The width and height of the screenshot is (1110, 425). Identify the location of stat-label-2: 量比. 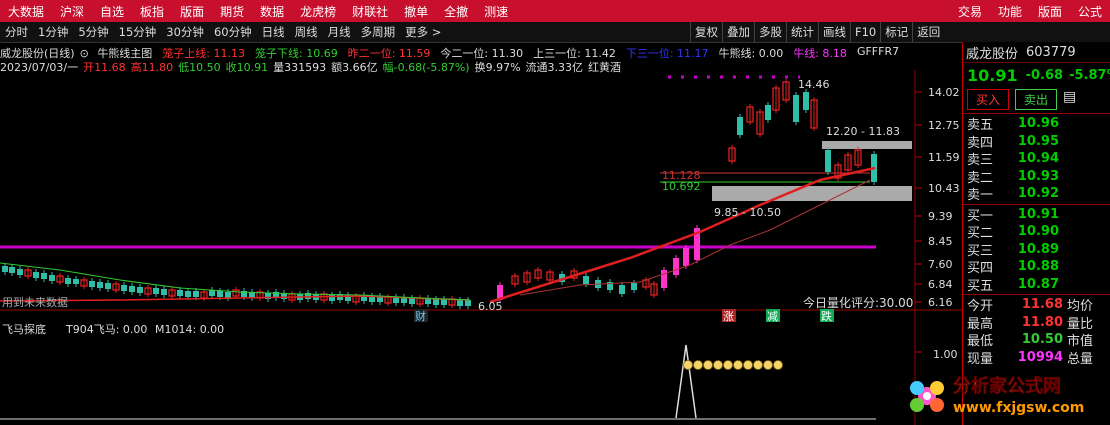
(1080, 324).